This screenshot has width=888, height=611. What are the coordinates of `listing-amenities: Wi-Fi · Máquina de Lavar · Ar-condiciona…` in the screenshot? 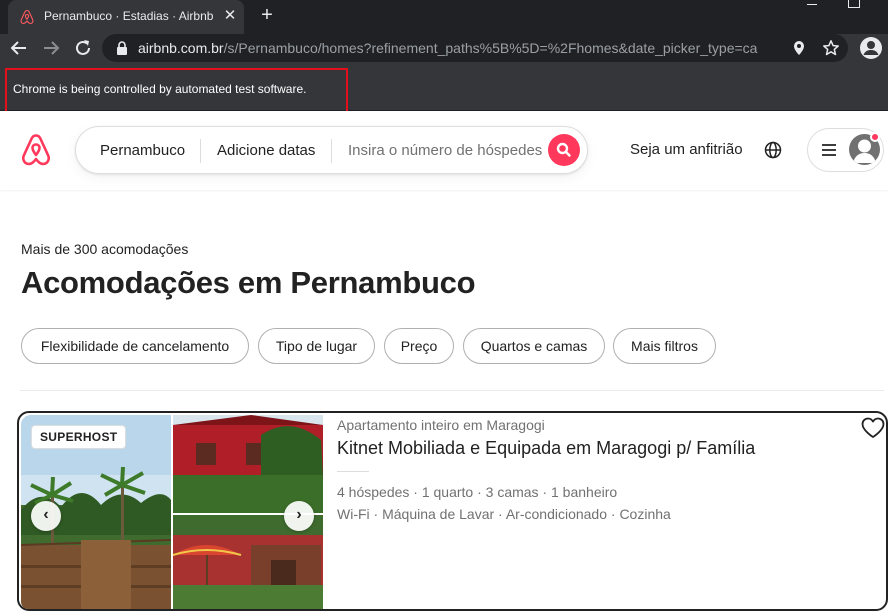 It's located at (504, 514).